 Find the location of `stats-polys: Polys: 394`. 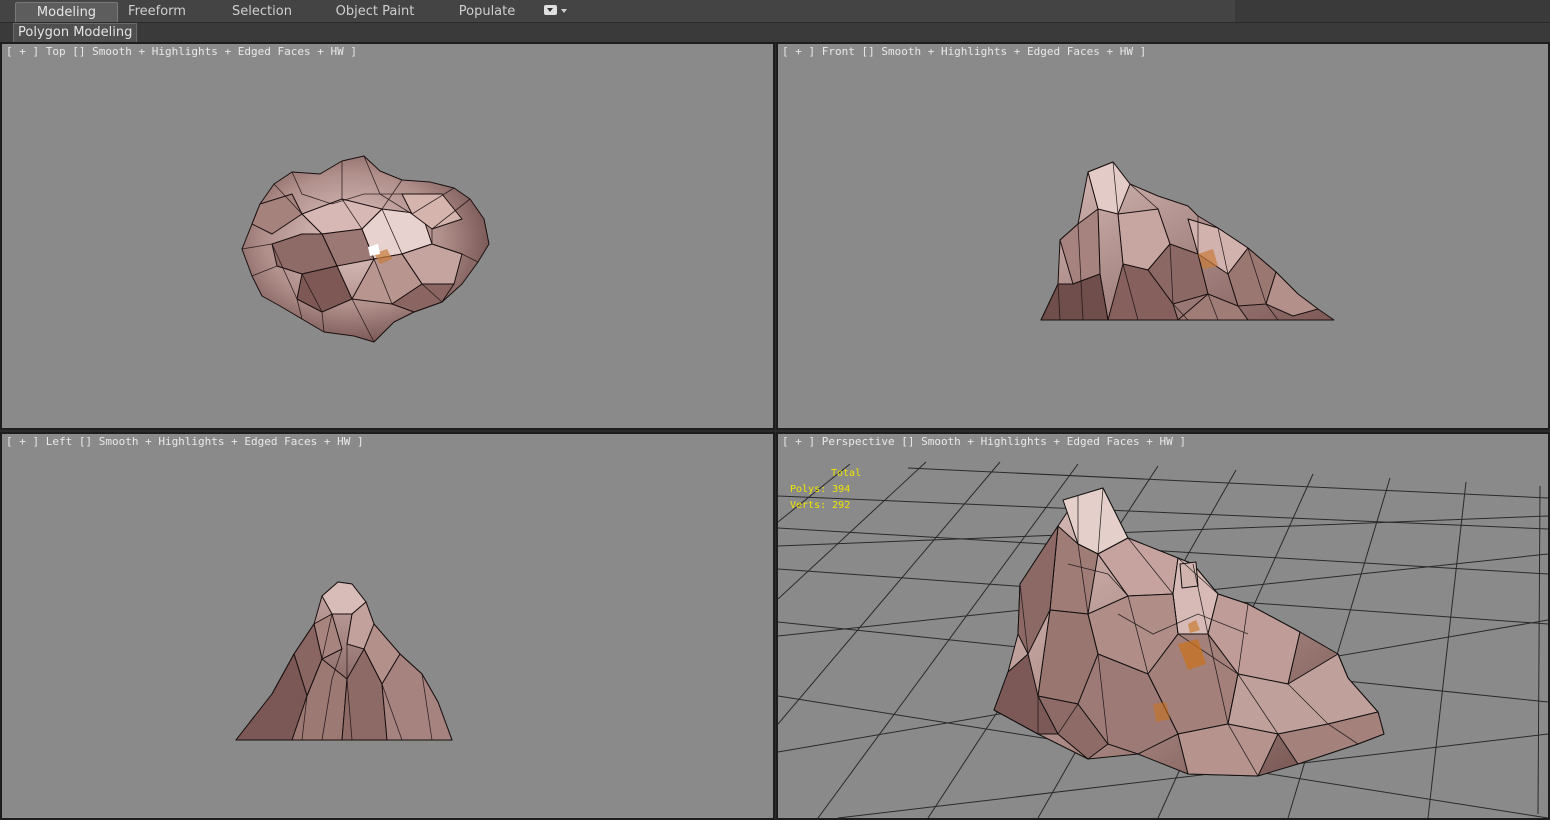

stats-polys: Polys: 394 is located at coordinates (825, 490).